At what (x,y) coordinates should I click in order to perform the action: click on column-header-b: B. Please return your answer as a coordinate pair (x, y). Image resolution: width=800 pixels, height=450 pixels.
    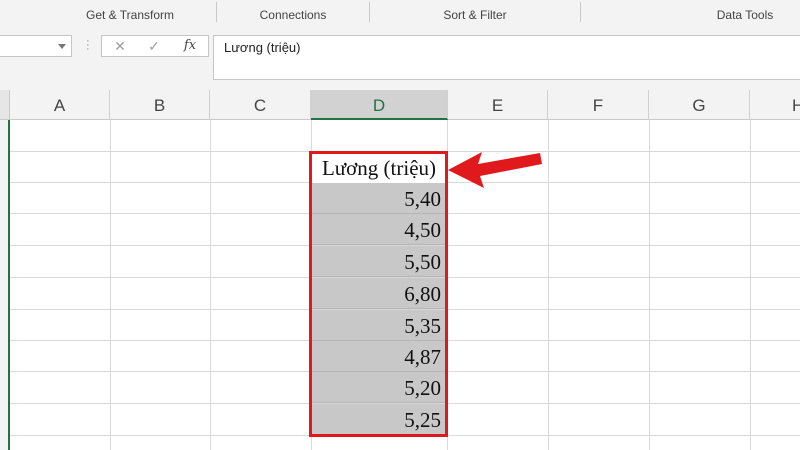
    Looking at the image, I should click on (160, 105).